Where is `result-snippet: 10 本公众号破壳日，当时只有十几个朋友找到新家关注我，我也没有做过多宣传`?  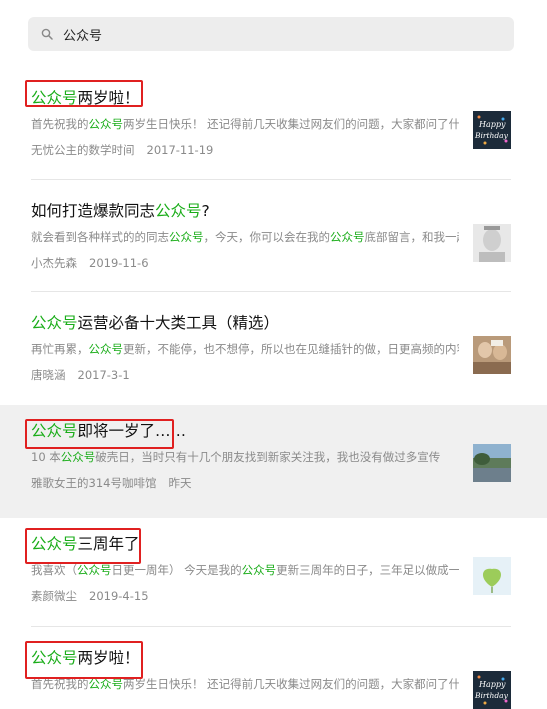 result-snippet: 10 本公众号破壳日，当时只有十几个朋友找到新家关注我，我也没有做过多宣传 is located at coordinates (245, 457).